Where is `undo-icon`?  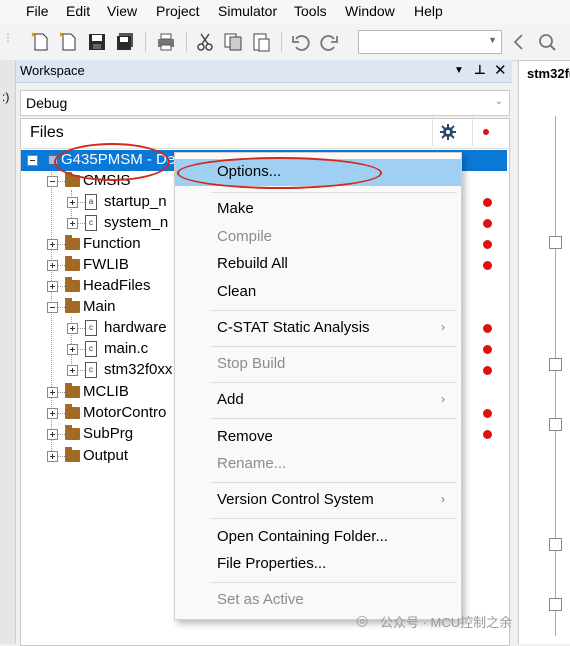 undo-icon is located at coordinates (301, 42).